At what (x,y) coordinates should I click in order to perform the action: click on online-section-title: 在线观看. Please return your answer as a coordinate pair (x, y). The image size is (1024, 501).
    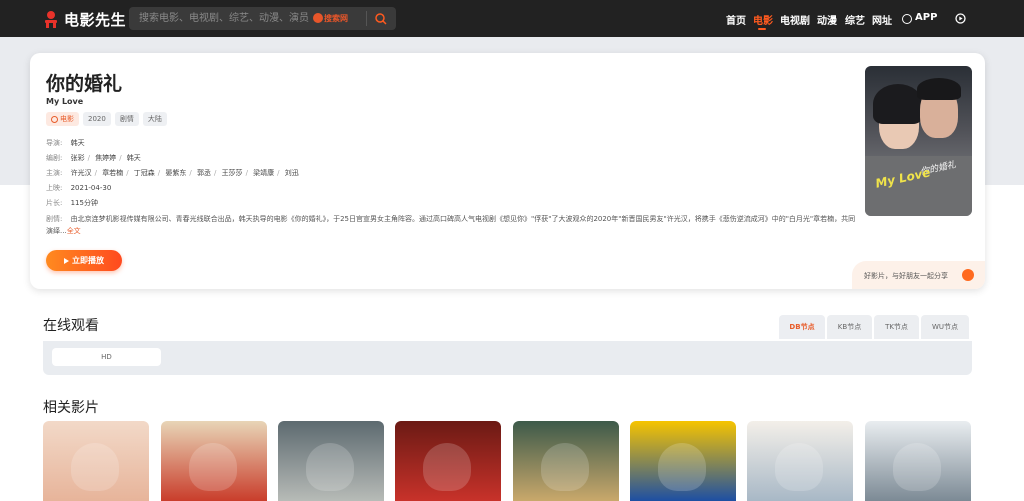
    Looking at the image, I should click on (71, 326).